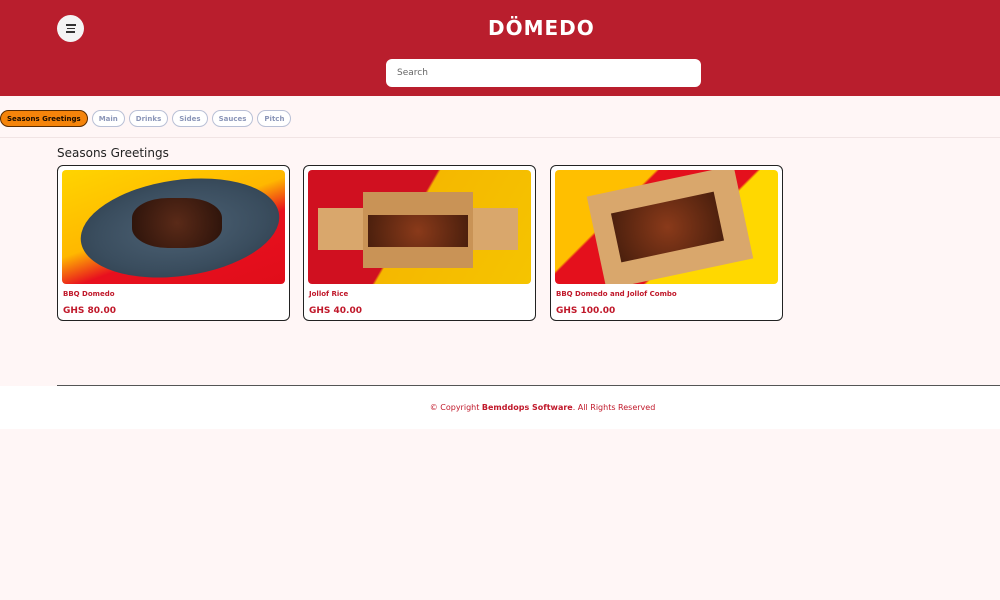 Image resolution: width=1000 pixels, height=600 pixels. What do you see at coordinates (89, 294) in the screenshot?
I see `product-name: BBQ Domedo` at bounding box center [89, 294].